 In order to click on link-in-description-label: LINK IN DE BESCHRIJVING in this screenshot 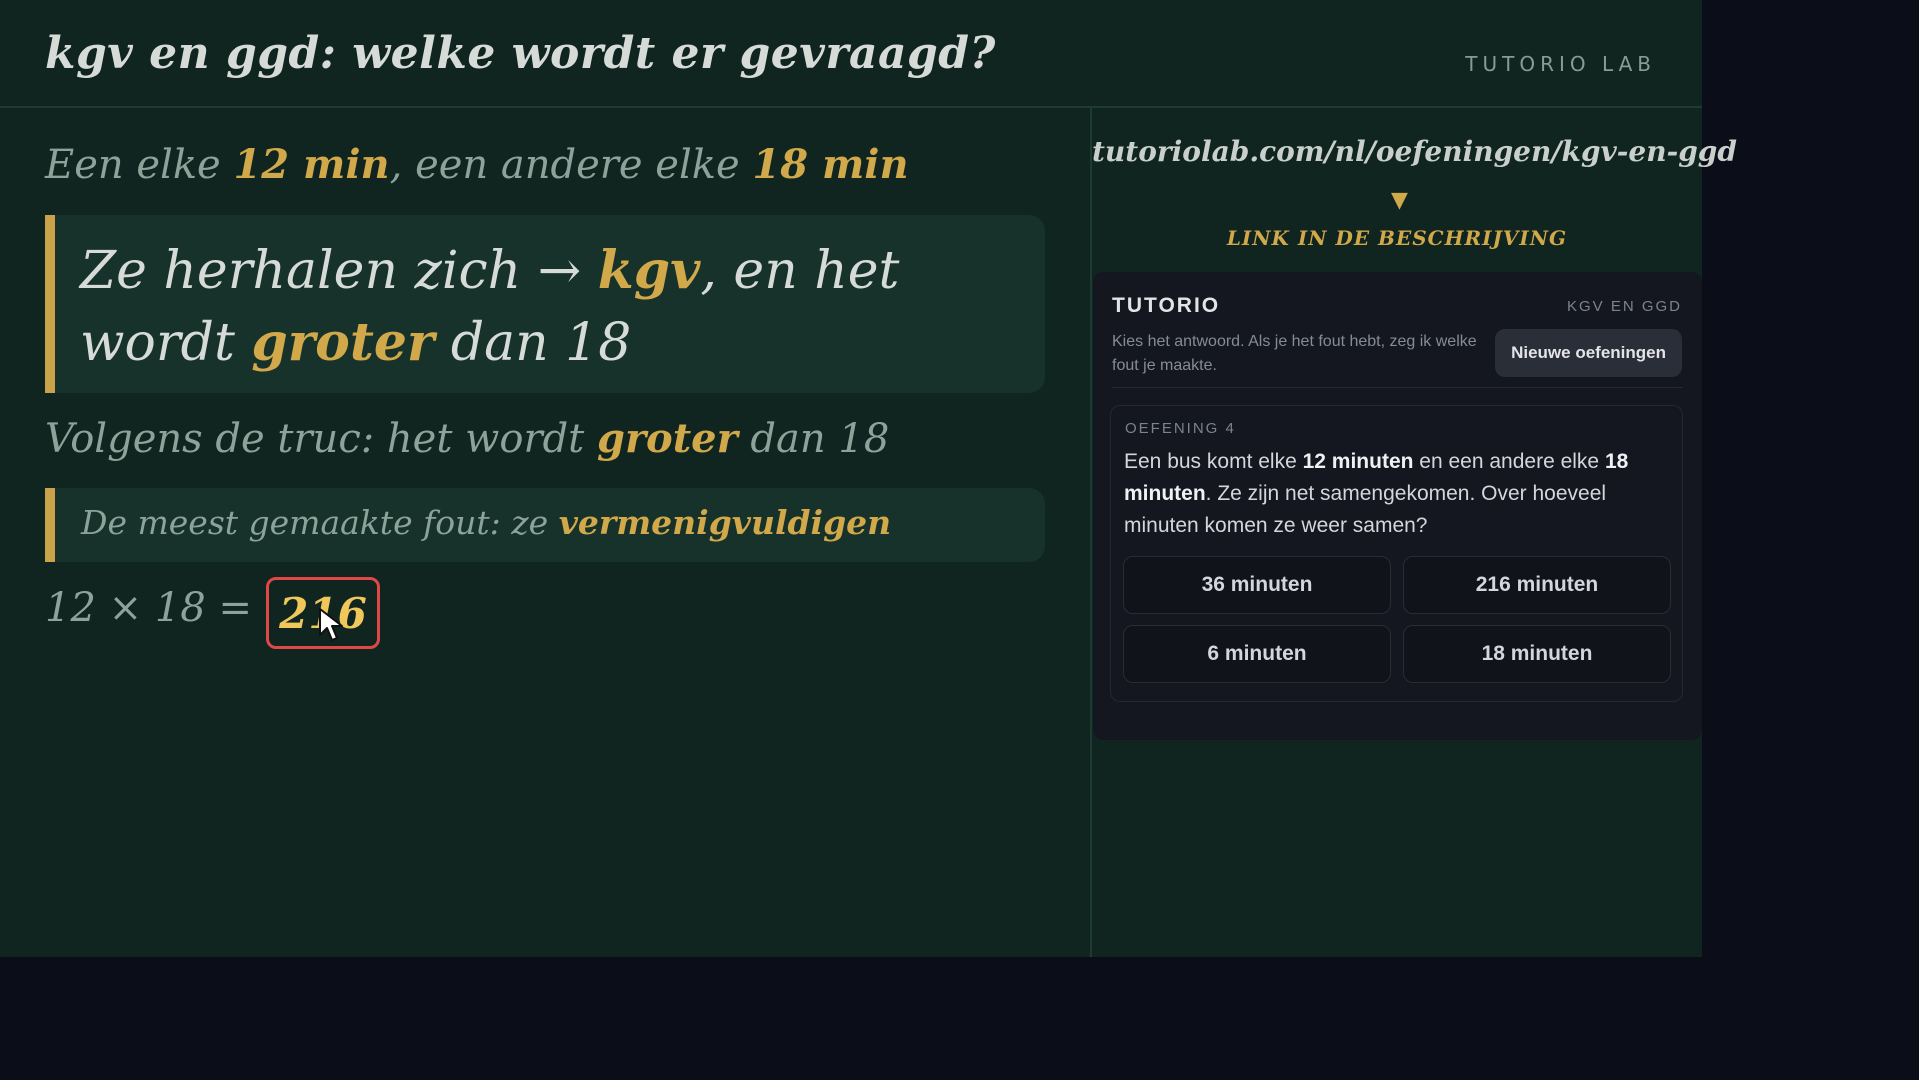, I will do `click(1397, 238)`.